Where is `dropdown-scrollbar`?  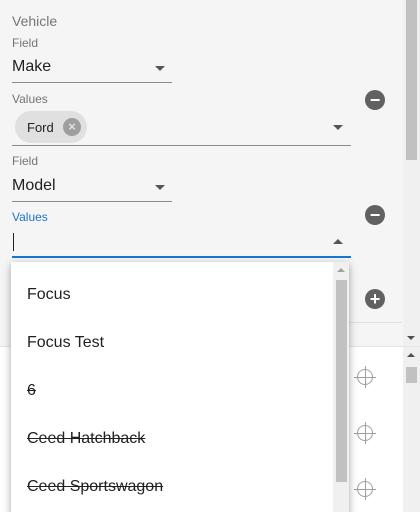 dropdown-scrollbar is located at coordinates (341, 387).